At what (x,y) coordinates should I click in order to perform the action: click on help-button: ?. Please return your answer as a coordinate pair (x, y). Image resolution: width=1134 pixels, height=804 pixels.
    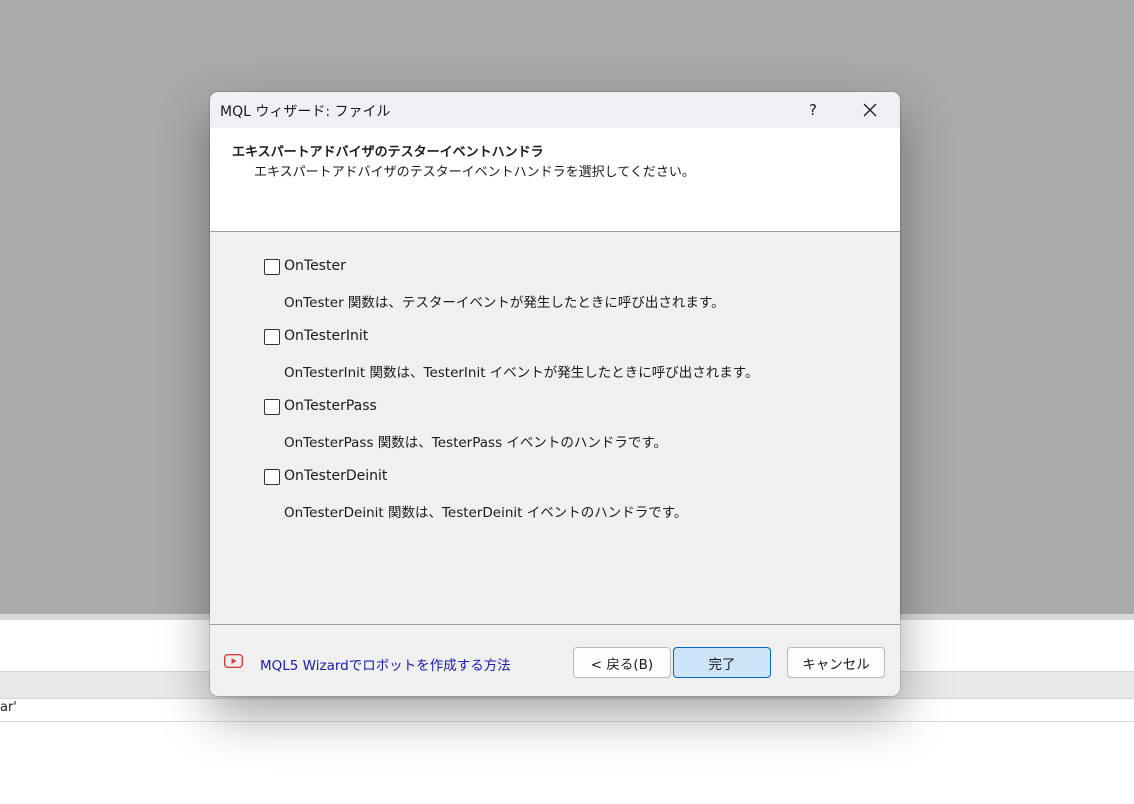
    Looking at the image, I should click on (813, 110).